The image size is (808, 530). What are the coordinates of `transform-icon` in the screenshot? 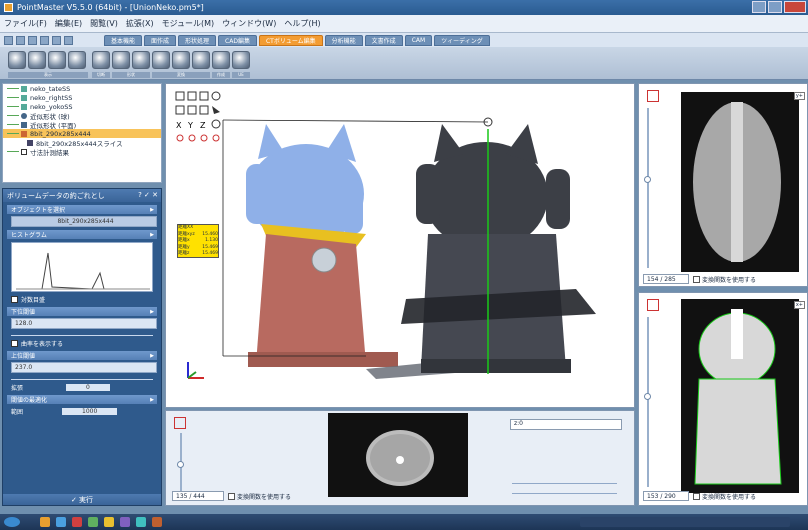 It's located at (181, 60).